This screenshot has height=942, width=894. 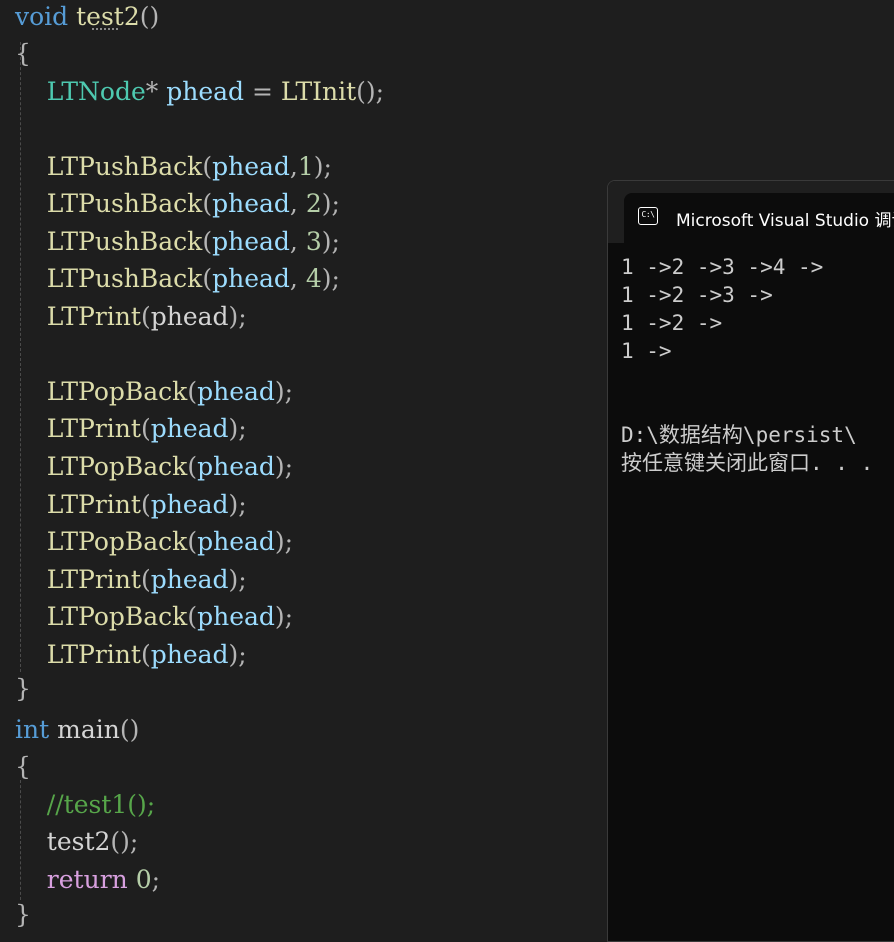 I want to click on punctuation: ;, so click(x=156, y=879).